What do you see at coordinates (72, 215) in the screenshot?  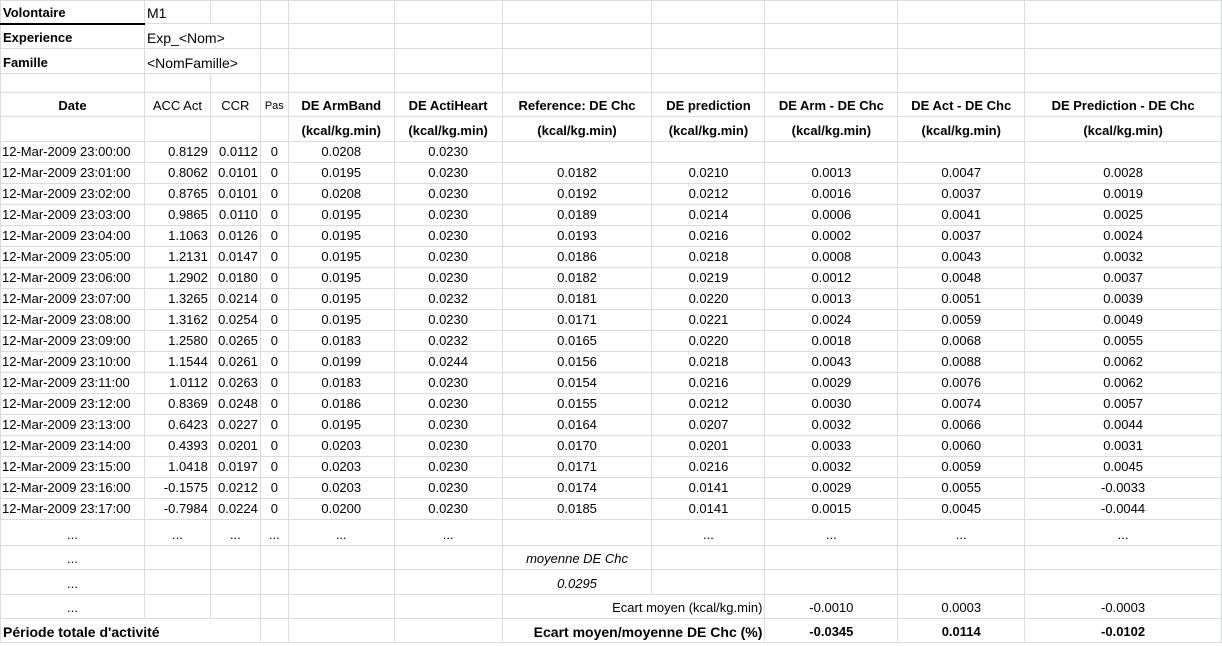 I see `cell-date: 12-Mar-2009 23:03:00` at bounding box center [72, 215].